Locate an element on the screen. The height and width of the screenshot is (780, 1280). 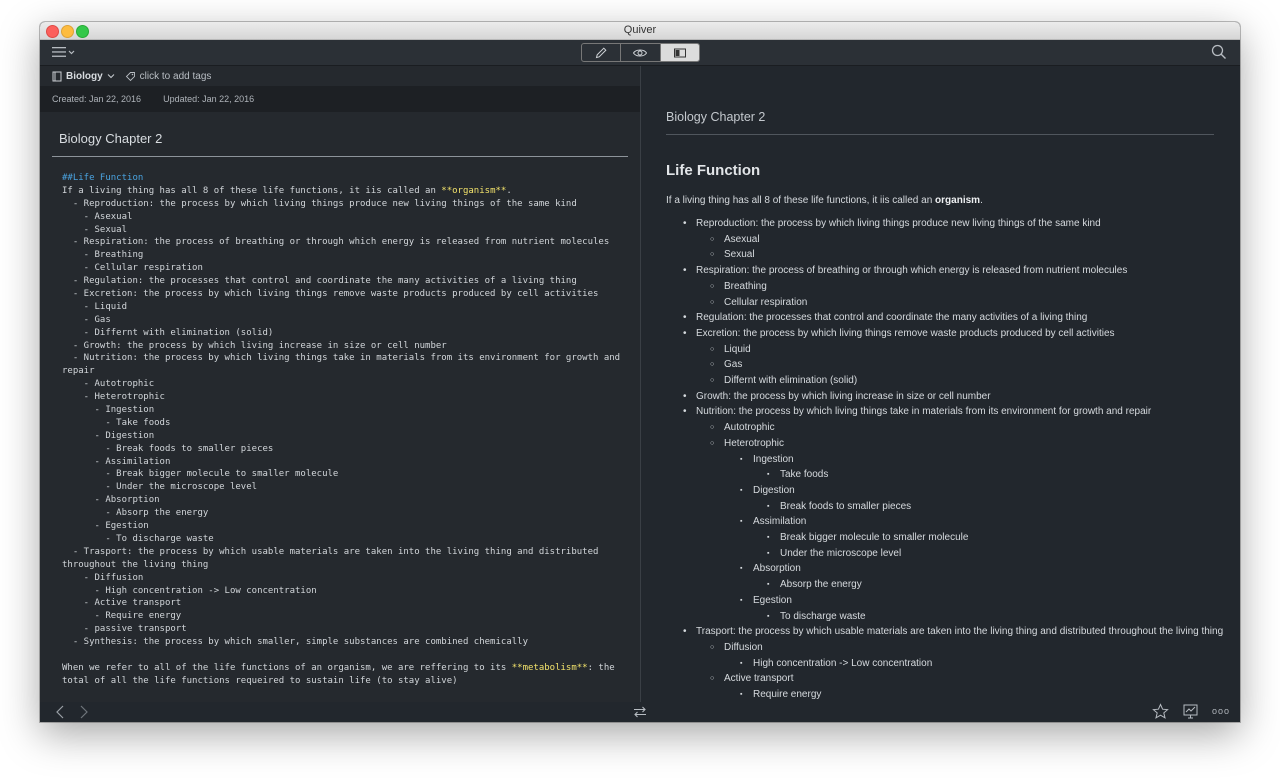
preview-list-item: Sexual is located at coordinates (946, 255).